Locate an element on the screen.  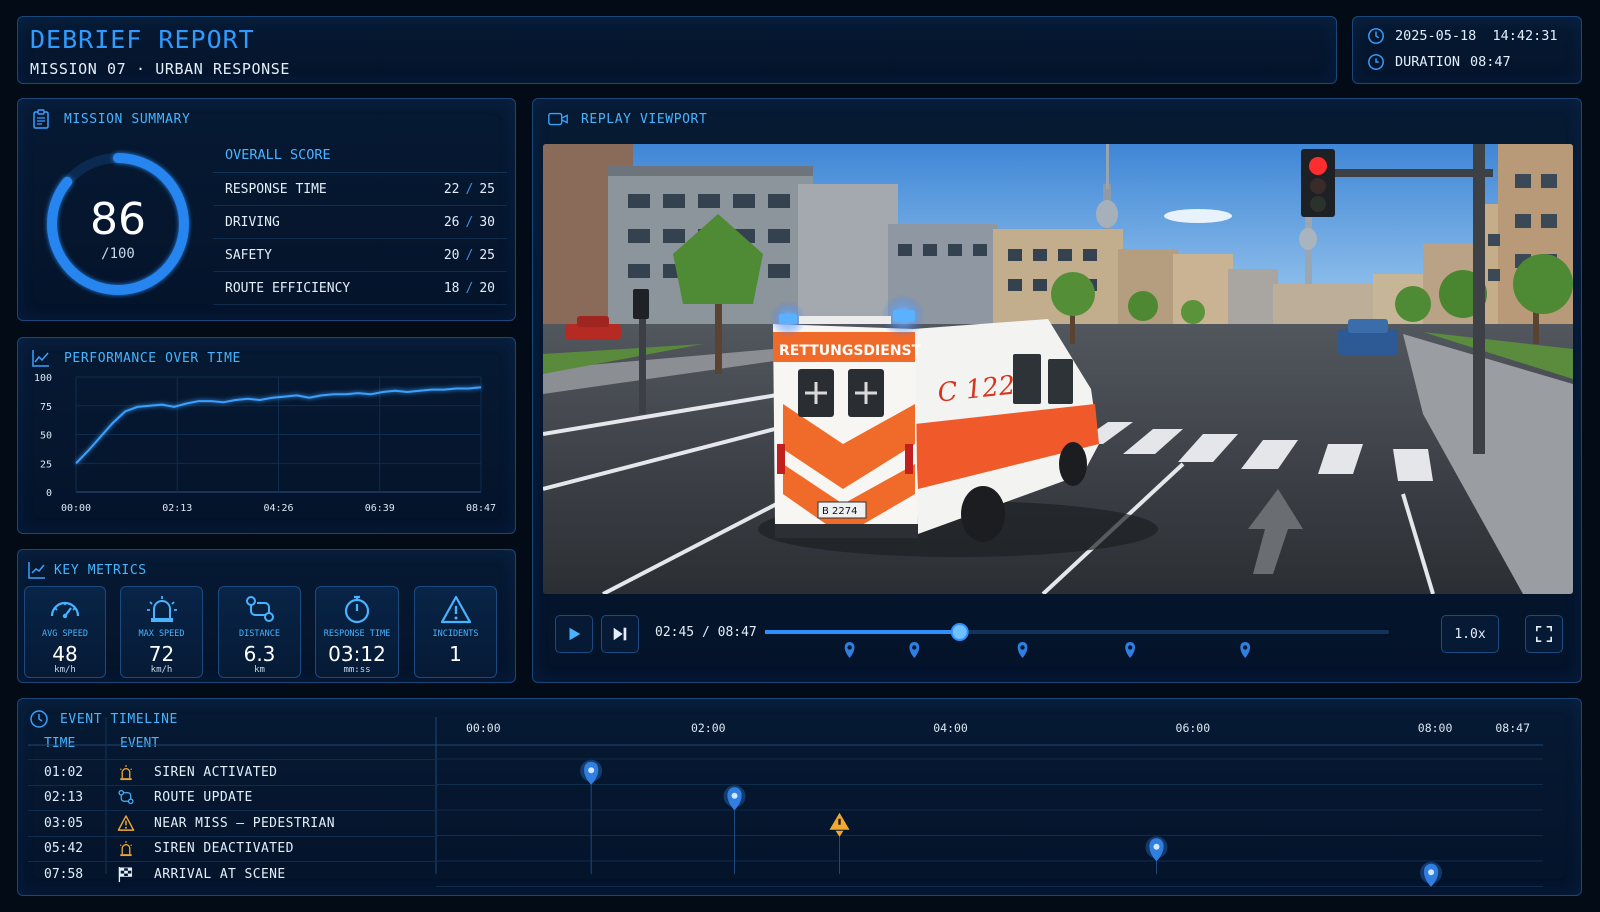
overall-score-value: 86 is located at coordinates (118, 219).